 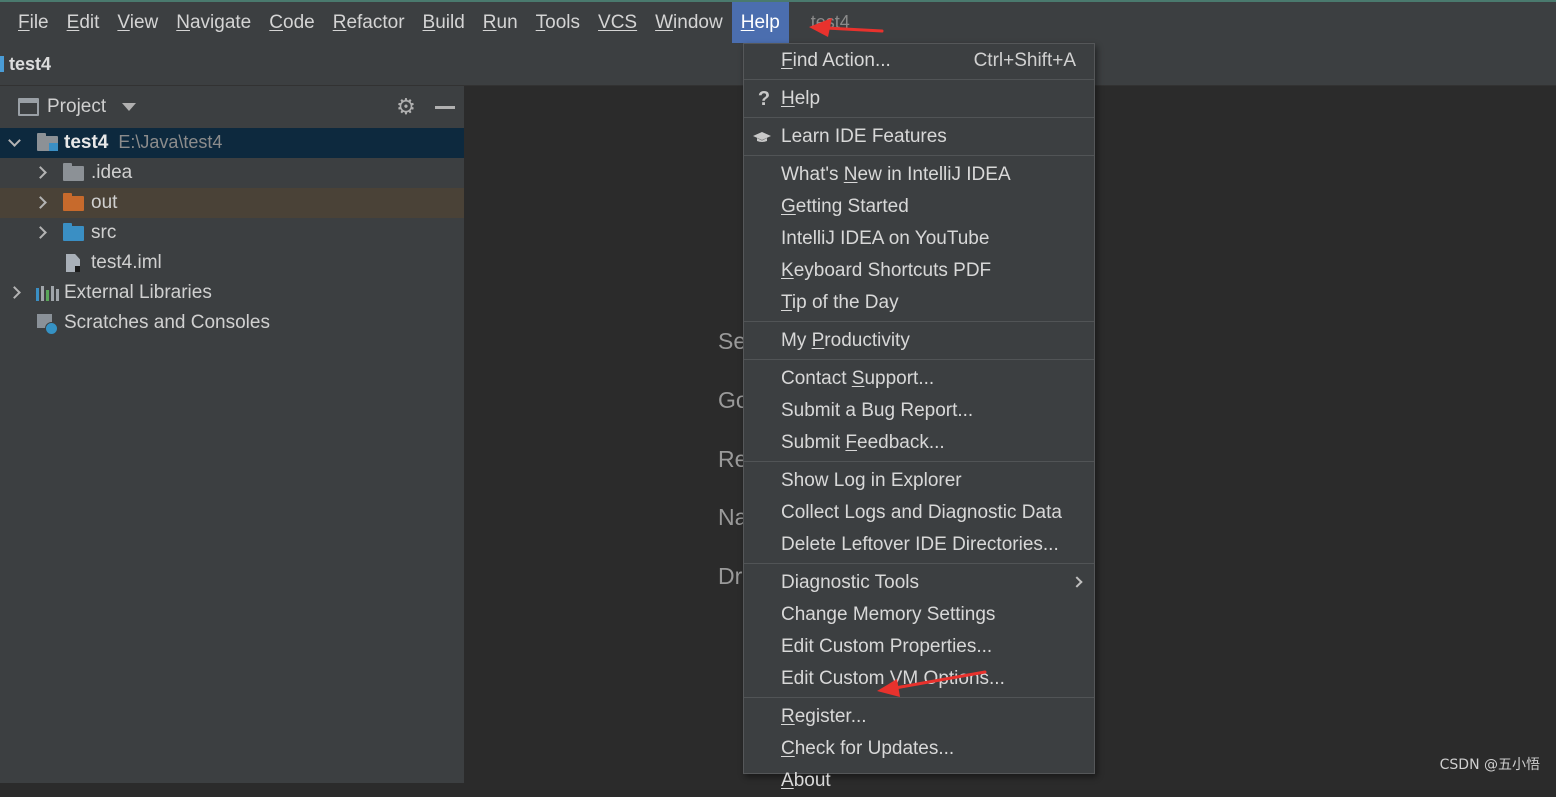 What do you see at coordinates (919, 271) in the screenshot?
I see `menu-item-keyboard-shortcuts-pdf: Keyboard Shortcuts PDF` at bounding box center [919, 271].